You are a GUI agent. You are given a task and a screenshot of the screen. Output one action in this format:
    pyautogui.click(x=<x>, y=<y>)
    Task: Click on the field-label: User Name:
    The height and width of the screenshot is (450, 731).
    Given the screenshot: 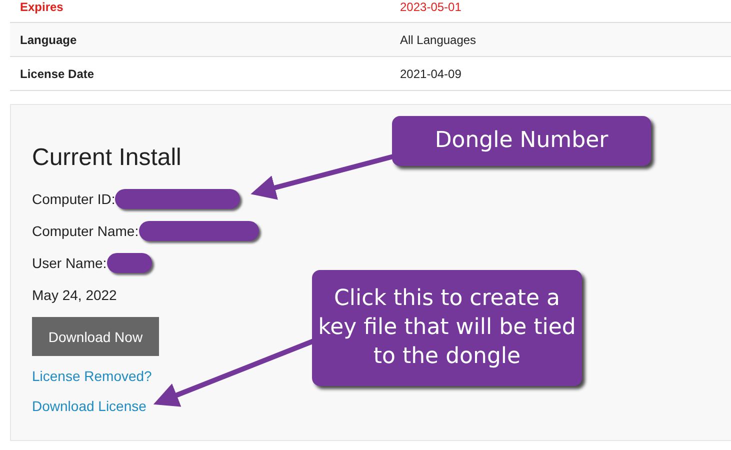 What is the action you would take?
    pyautogui.click(x=69, y=263)
    